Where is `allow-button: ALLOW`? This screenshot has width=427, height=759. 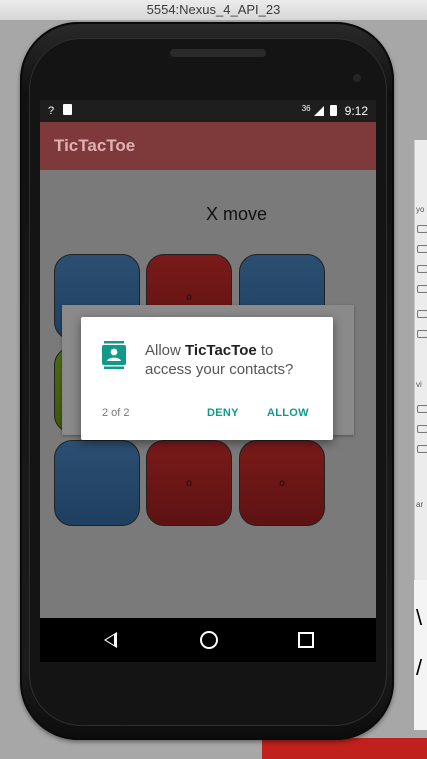
allow-button: ALLOW is located at coordinates (288, 413).